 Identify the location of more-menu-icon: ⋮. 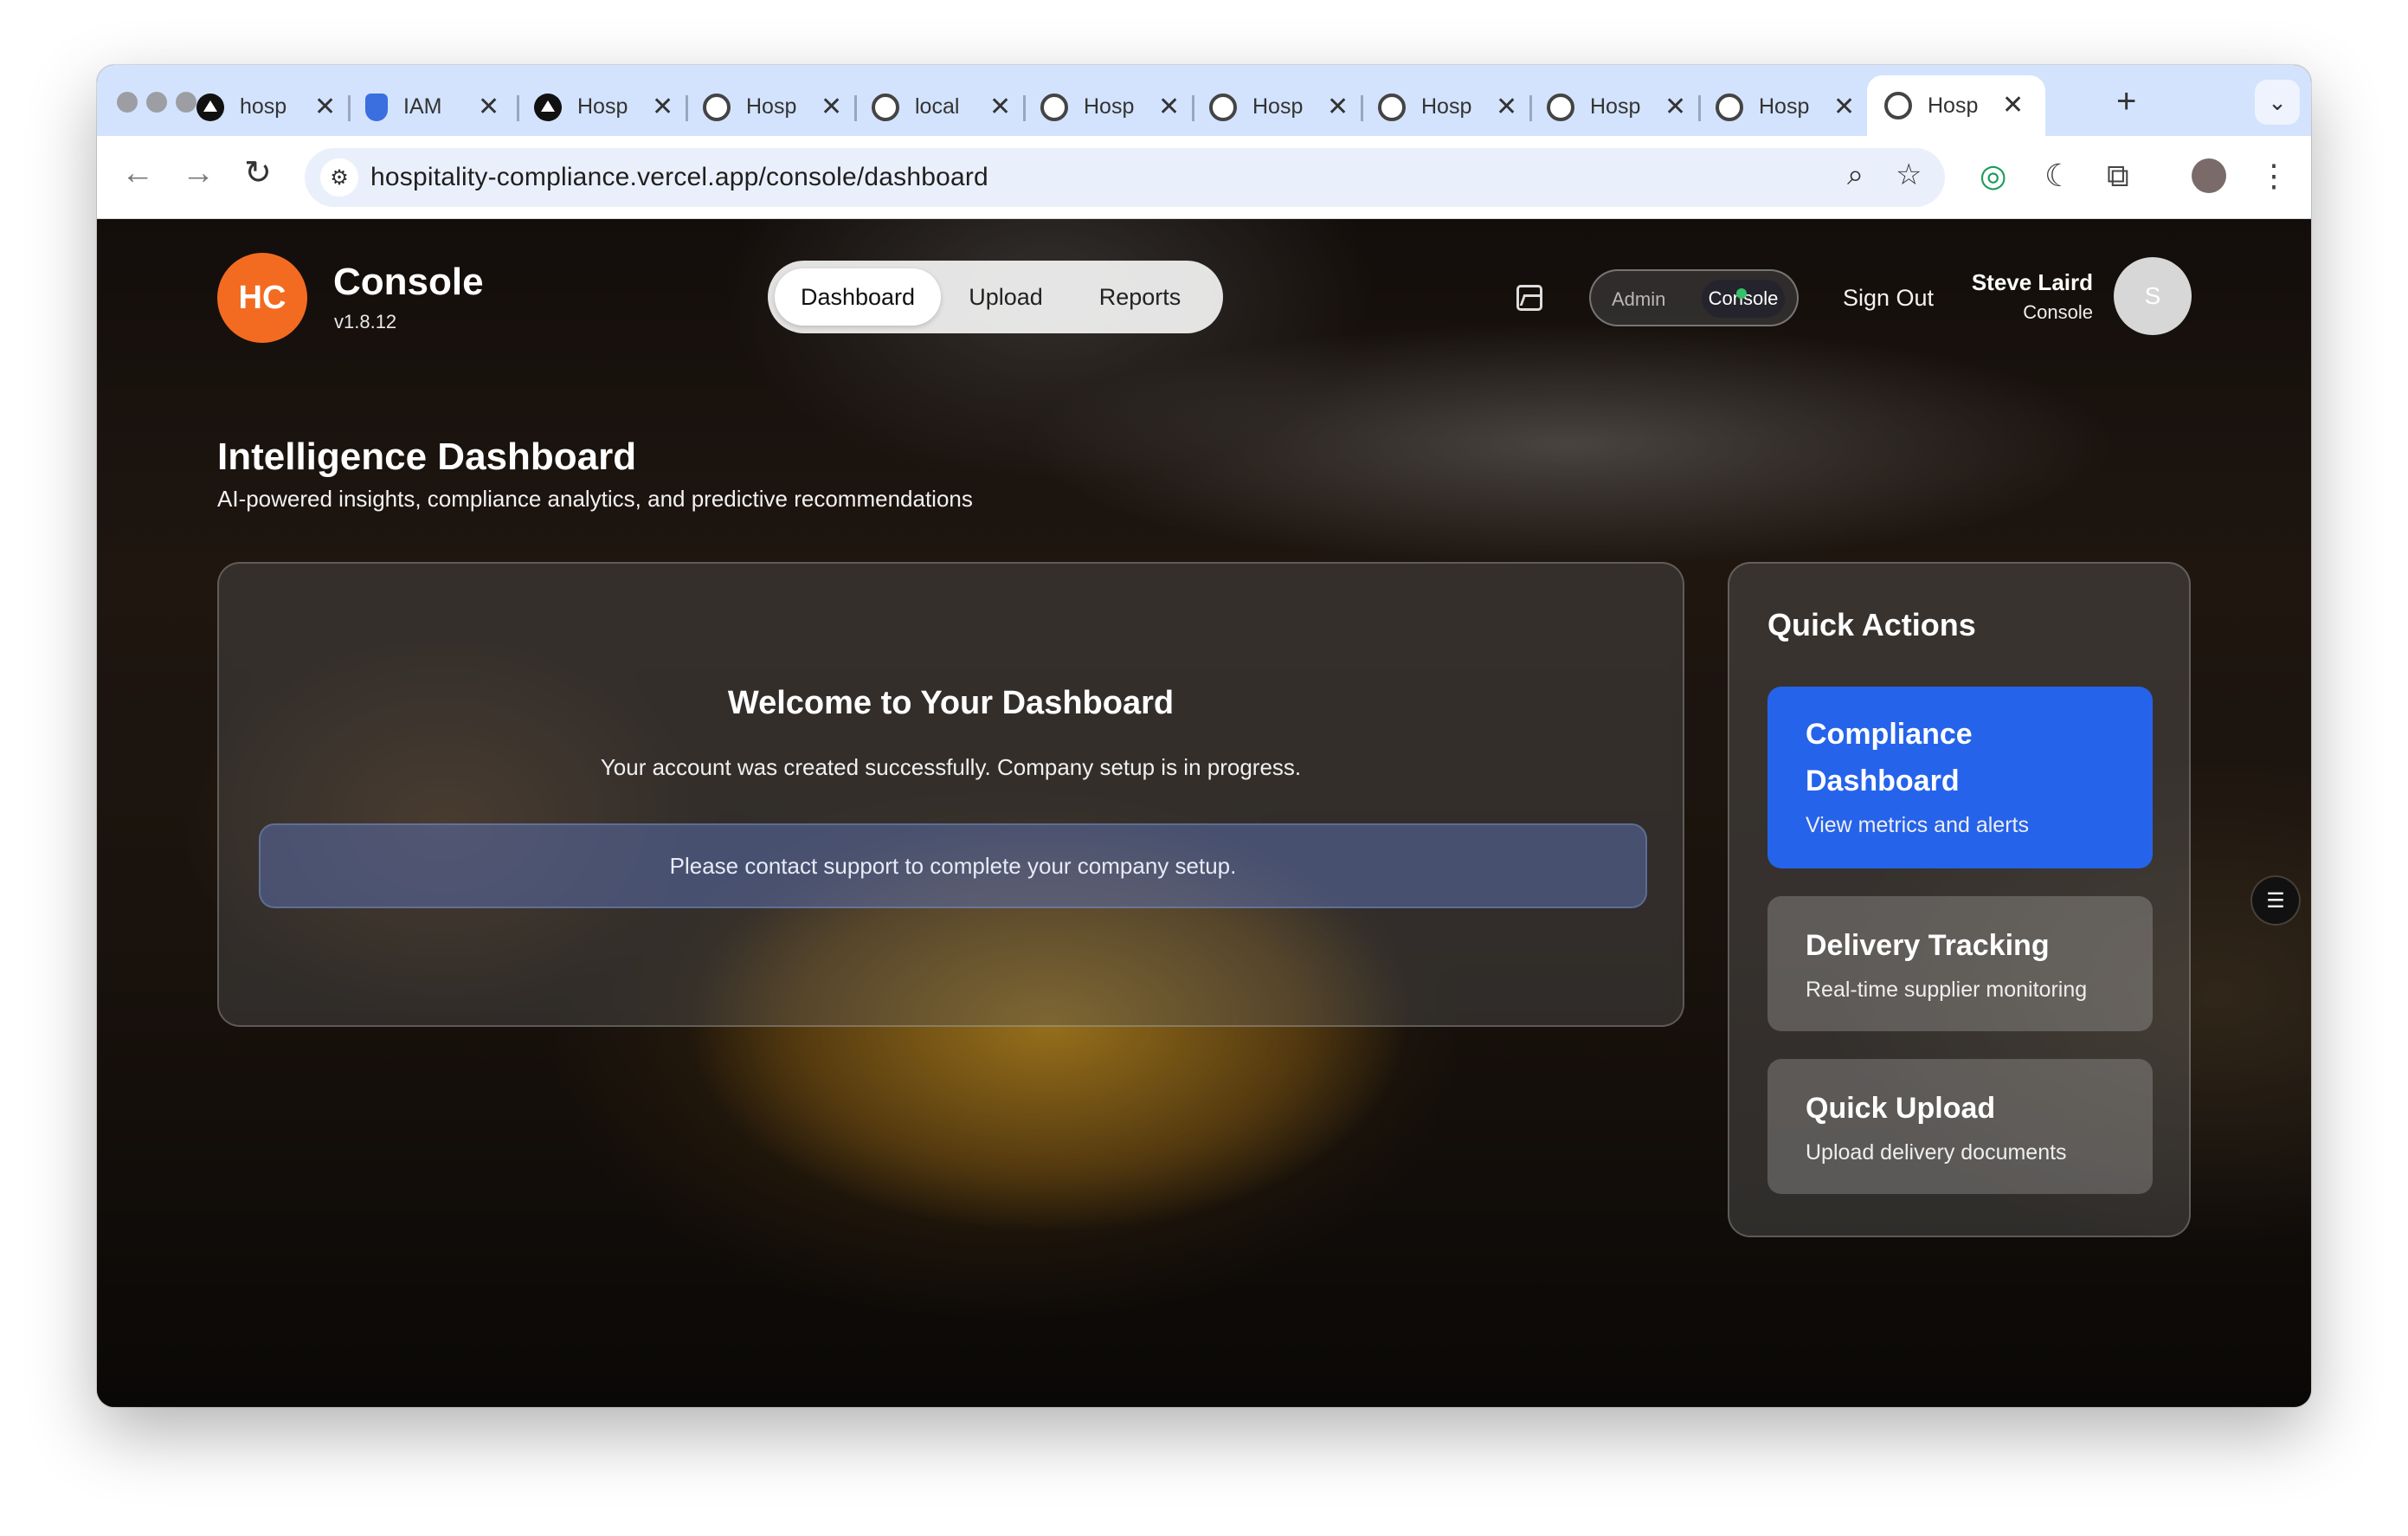
(2273, 175).